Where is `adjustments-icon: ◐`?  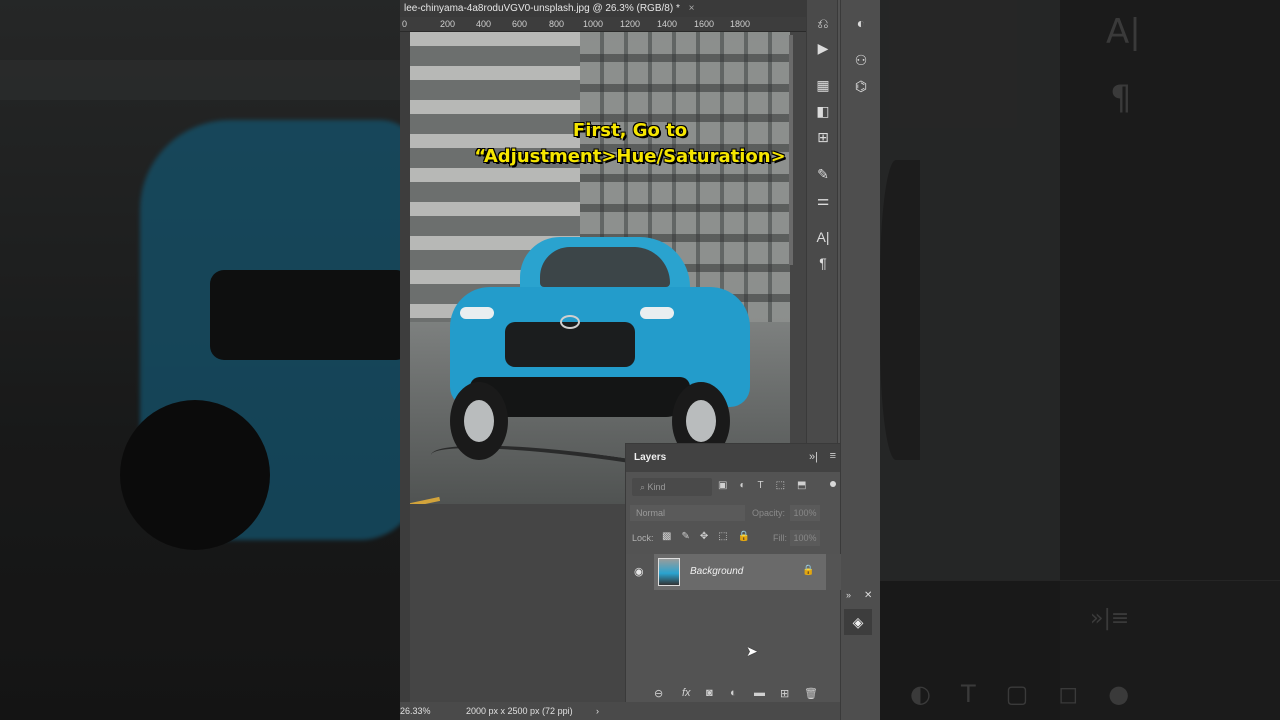
adjustments-icon: ◐ is located at coordinates (860, 23).